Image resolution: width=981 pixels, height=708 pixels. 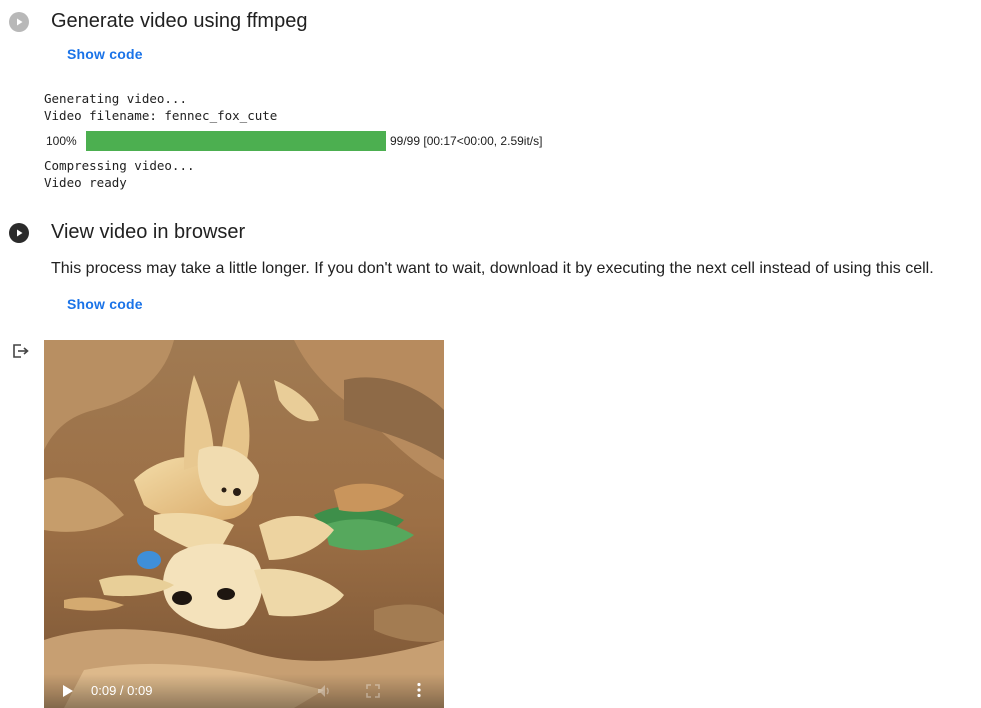 What do you see at coordinates (148, 232) in the screenshot?
I see `cell-title-view-video: View video in browser` at bounding box center [148, 232].